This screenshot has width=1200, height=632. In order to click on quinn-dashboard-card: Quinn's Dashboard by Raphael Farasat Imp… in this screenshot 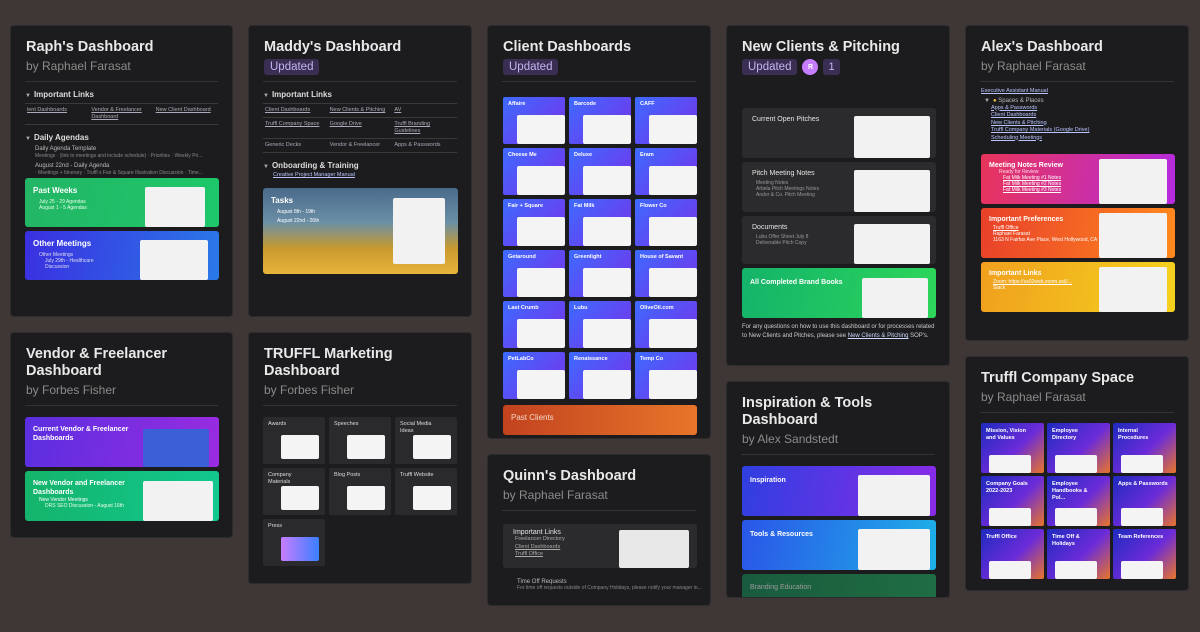, I will do `click(599, 530)`.